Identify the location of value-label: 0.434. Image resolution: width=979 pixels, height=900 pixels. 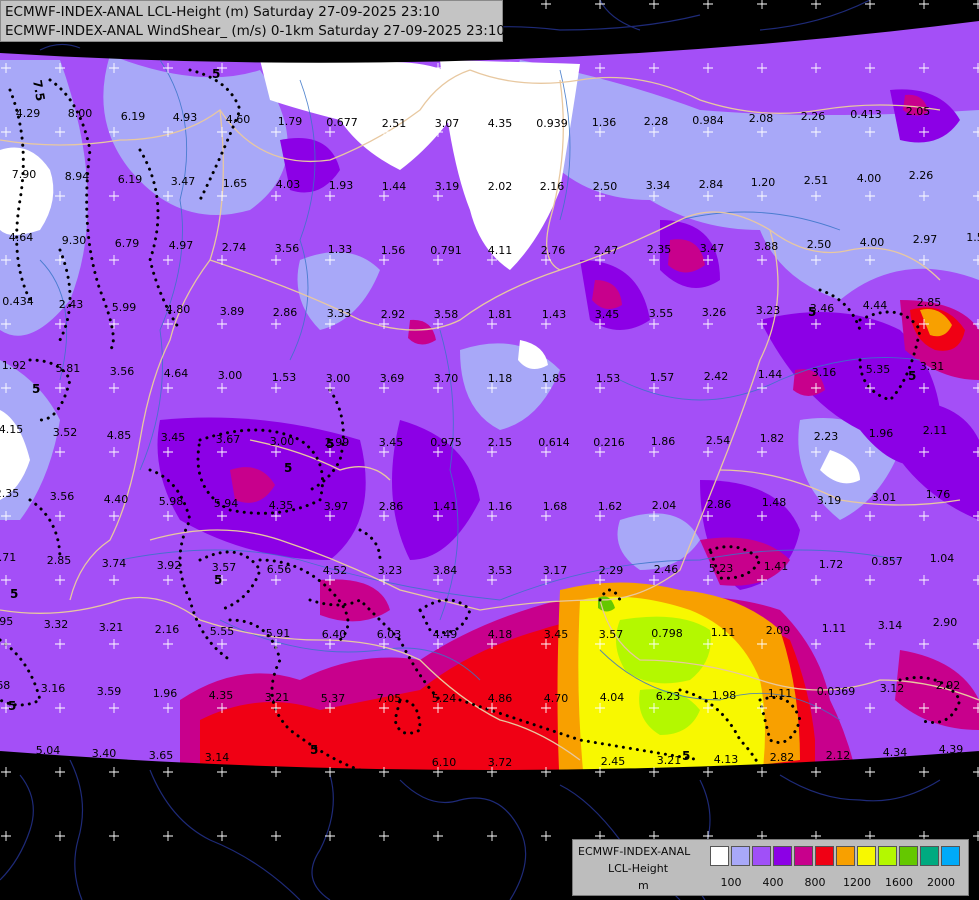
(18, 301).